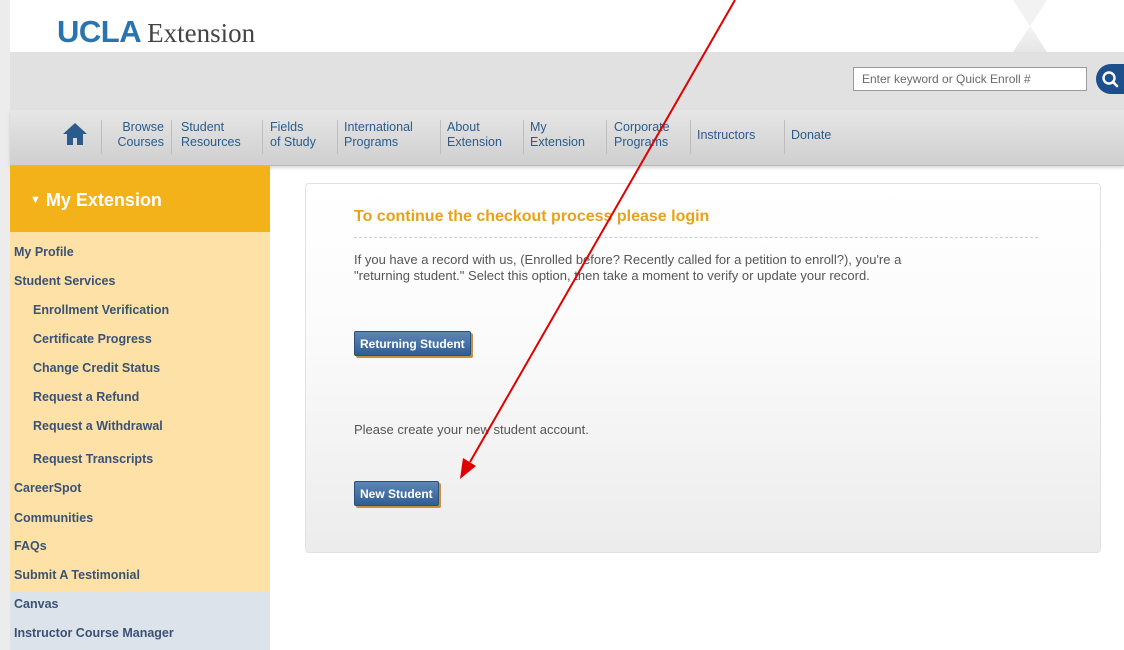 The width and height of the screenshot is (1124, 650). I want to click on sidebar-item-request-withdrawal: Request a Withdrawal, so click(98, 426).